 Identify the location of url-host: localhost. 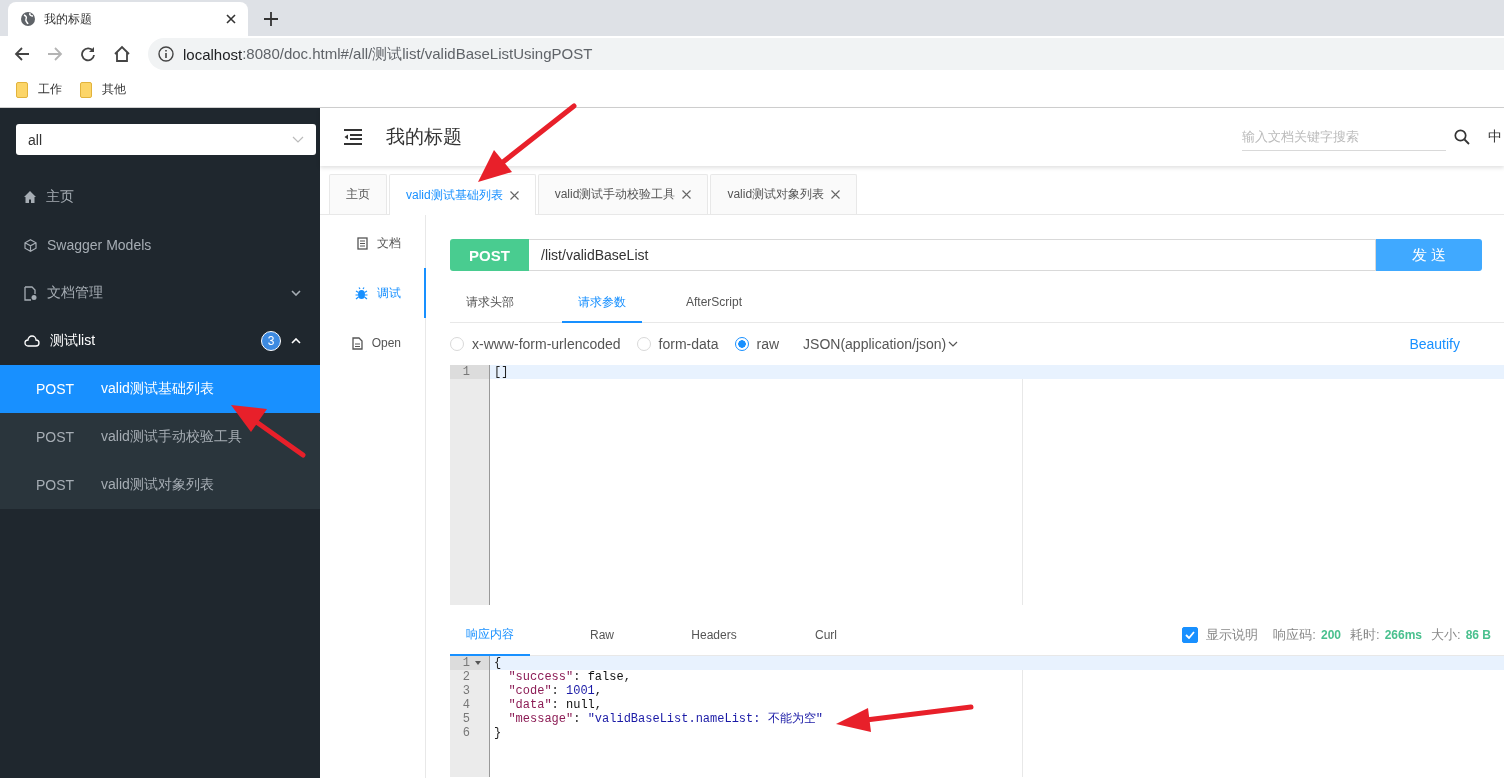
(213, 54).